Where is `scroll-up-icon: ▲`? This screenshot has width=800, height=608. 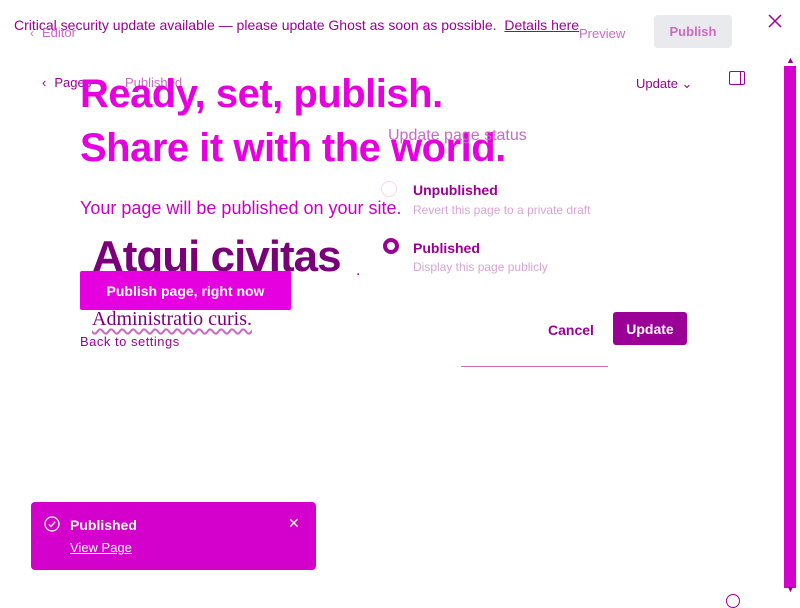
scroll-up-icon: ▲ is located at coordinates (790, 60).